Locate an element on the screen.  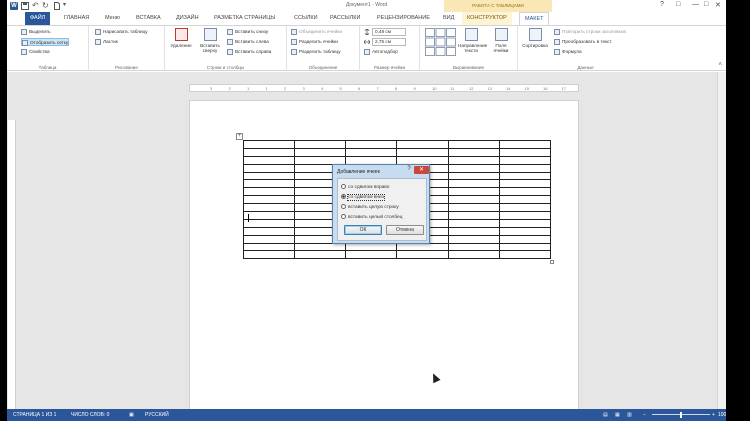
tab-table-design: КОНСТРУКТОР is located at coordinates (487, 18).